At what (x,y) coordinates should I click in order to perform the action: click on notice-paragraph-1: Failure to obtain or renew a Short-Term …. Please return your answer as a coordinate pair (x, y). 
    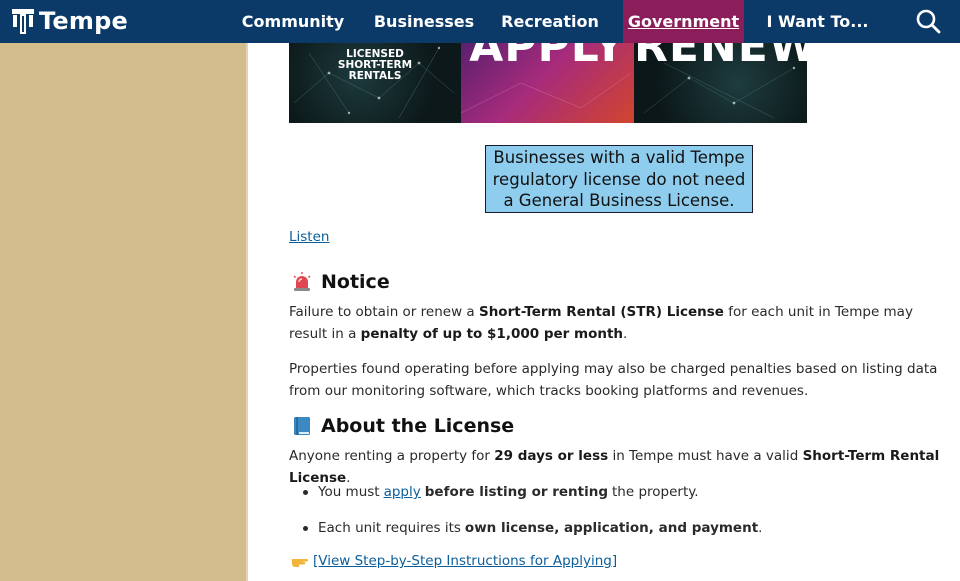
    Looking at the image, I should click on (601, 323).